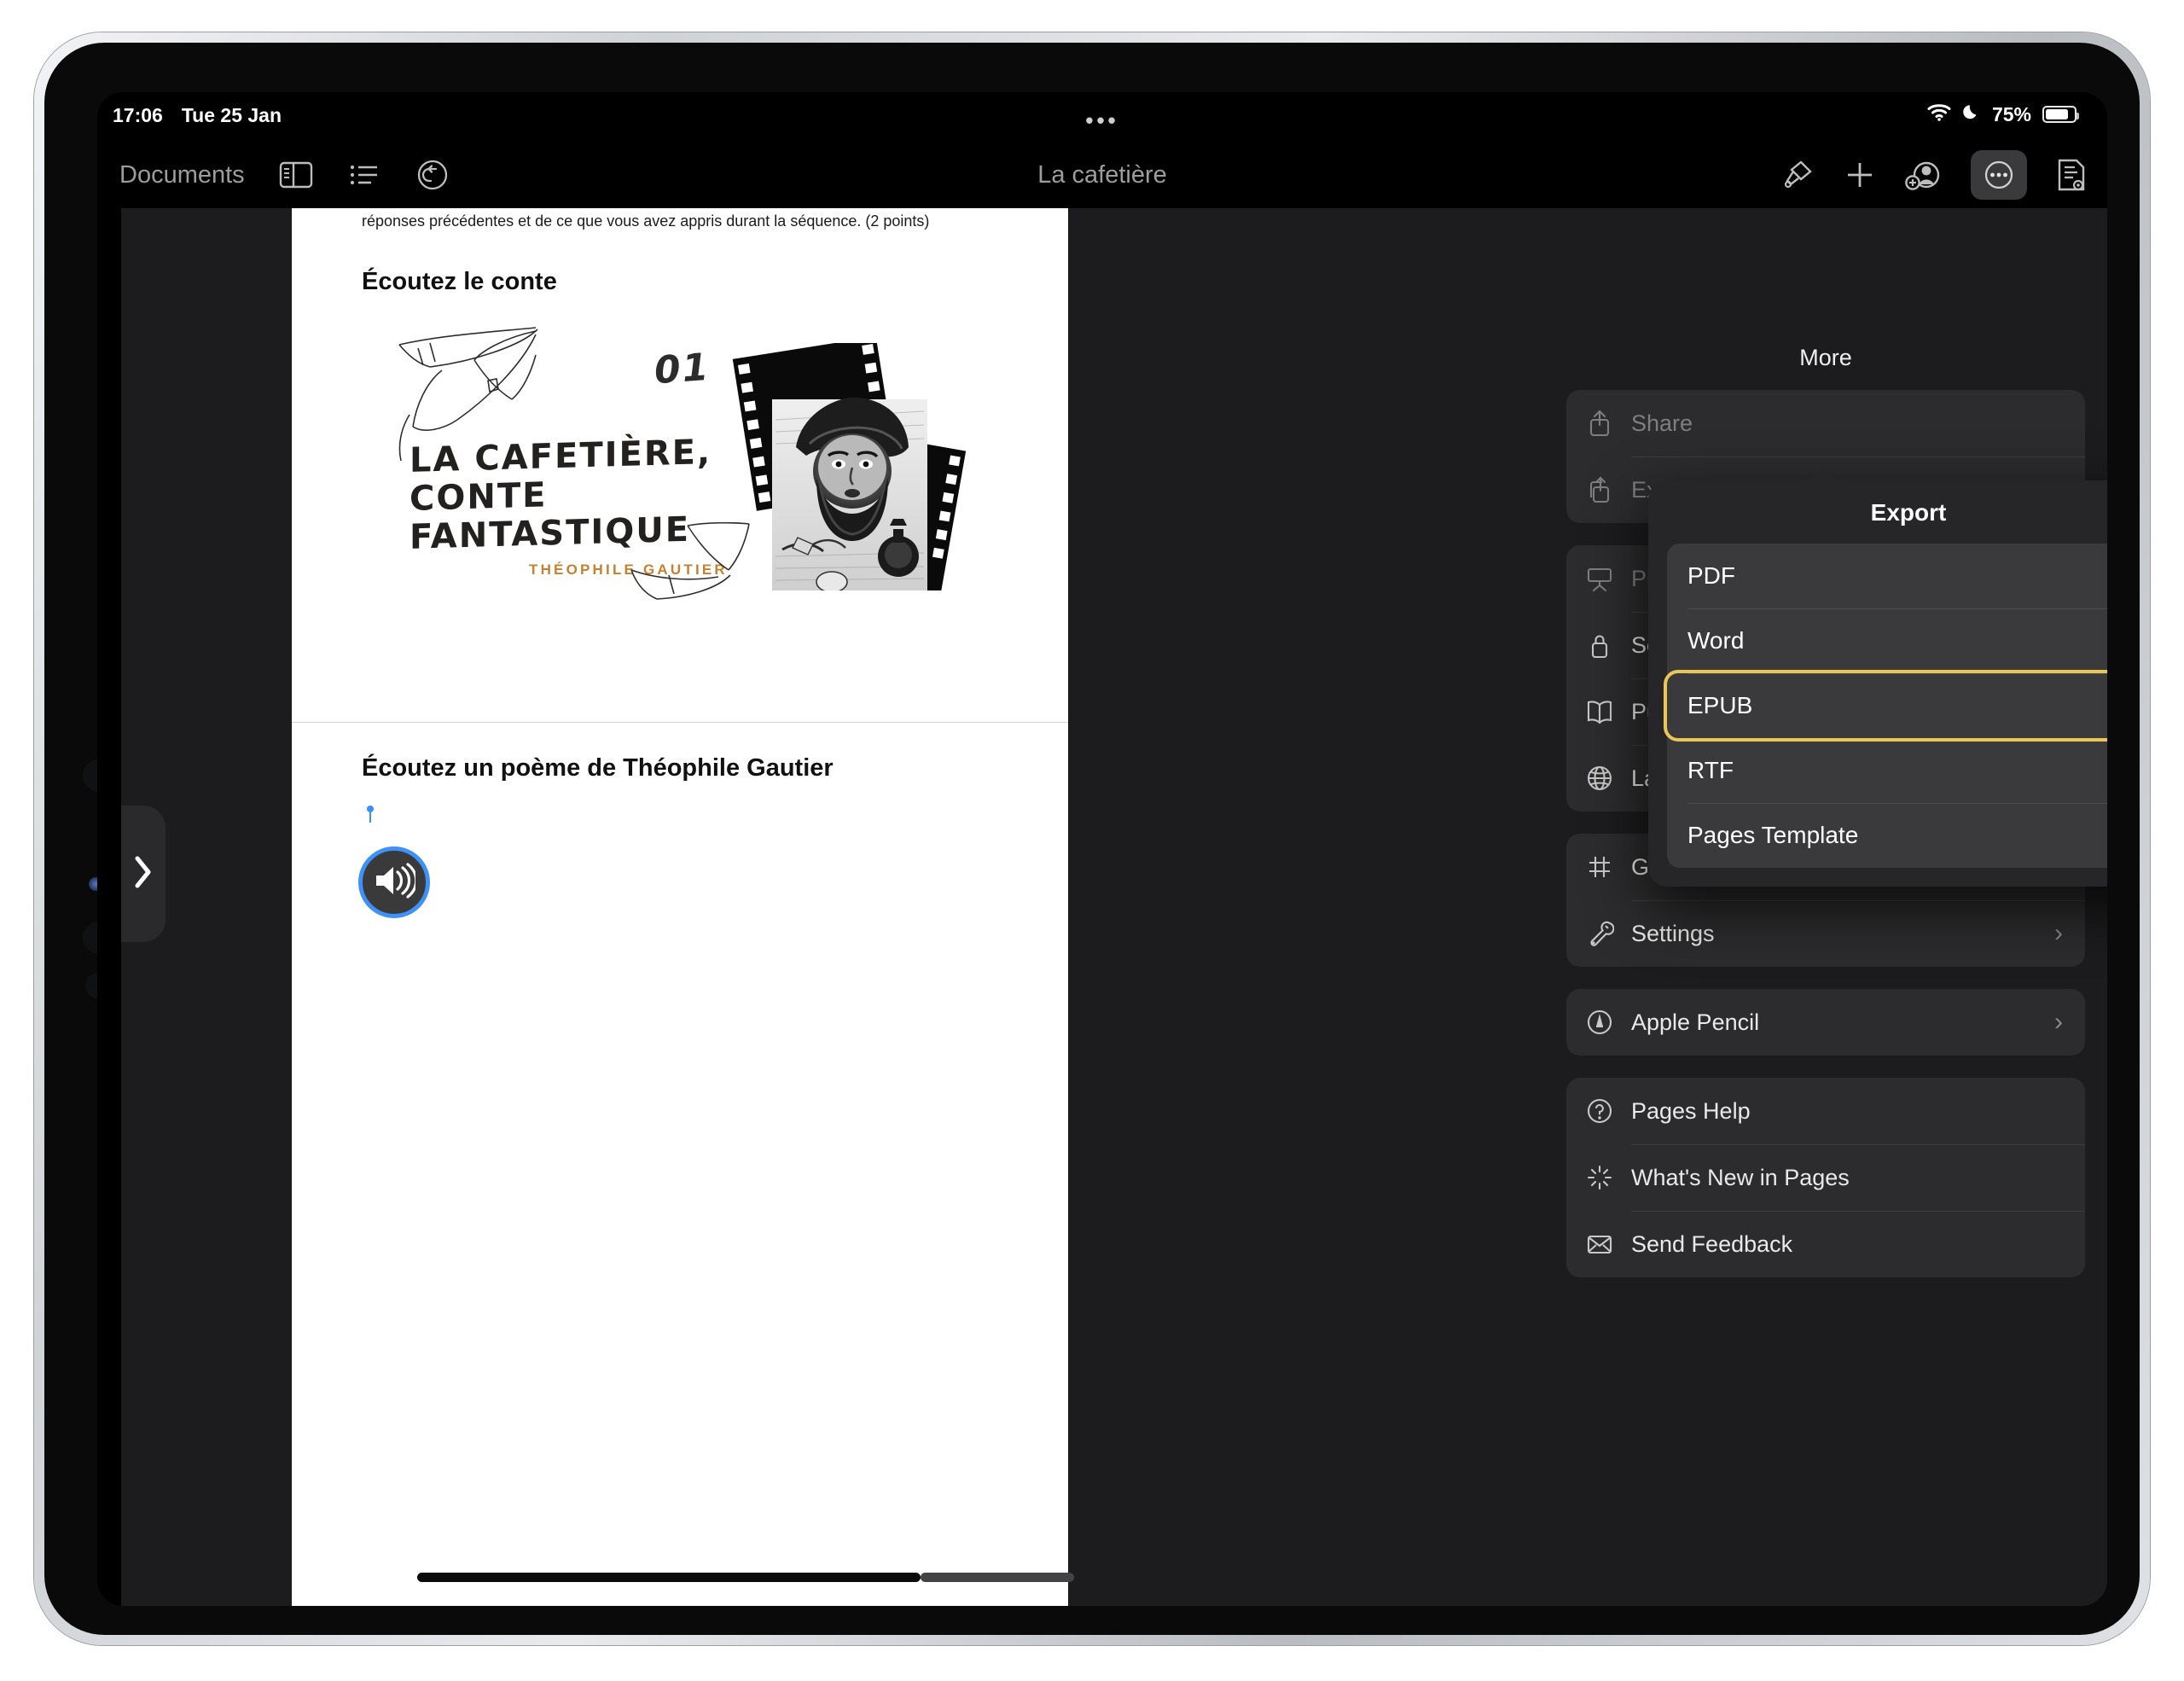 This screenshot has width=2184, height=1681. I want to click on envelope-icon, so click(1608, 1244).